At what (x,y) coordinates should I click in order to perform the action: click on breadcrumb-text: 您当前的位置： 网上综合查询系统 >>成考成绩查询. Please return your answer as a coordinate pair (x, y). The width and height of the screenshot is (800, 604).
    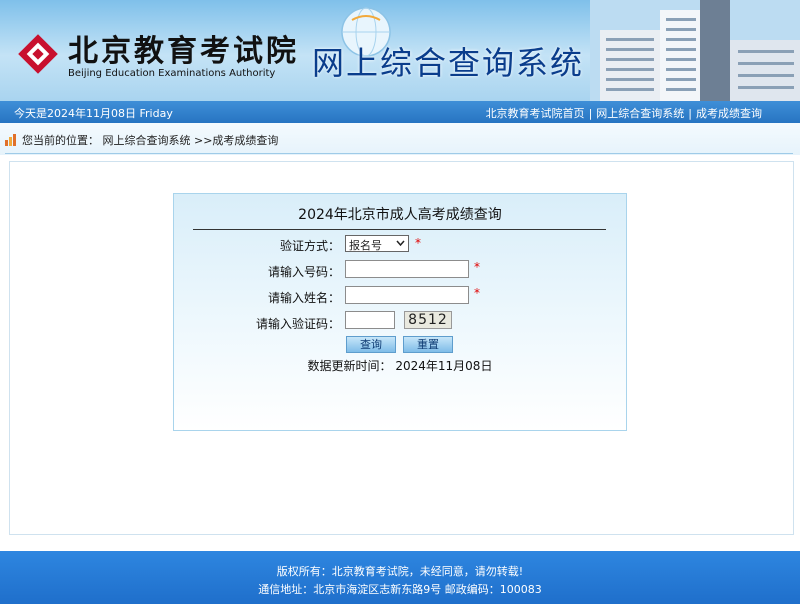
    Looking at the image, I should click on (150, 140).